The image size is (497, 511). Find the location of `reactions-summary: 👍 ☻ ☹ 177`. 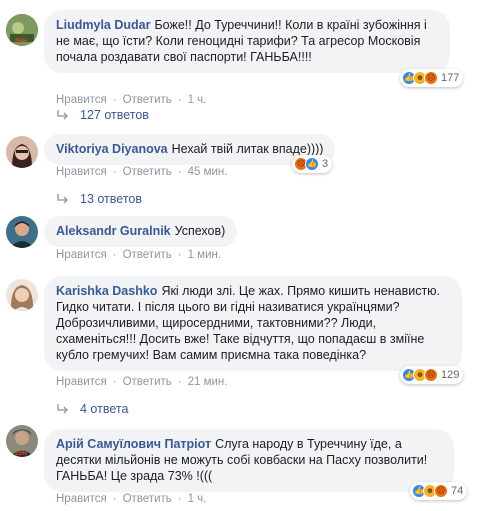

reactions-summary: 👍 ☻ ☹ 177 is located at coordinates (432, 78).